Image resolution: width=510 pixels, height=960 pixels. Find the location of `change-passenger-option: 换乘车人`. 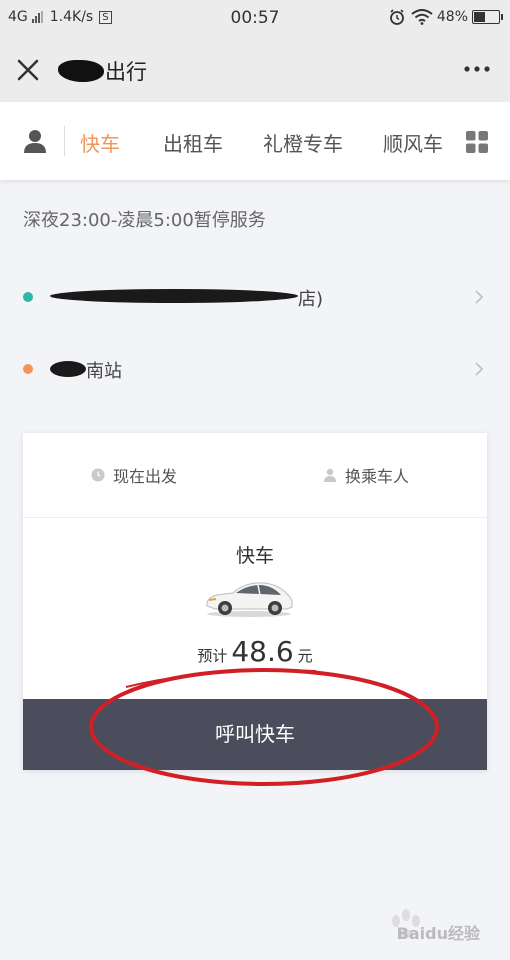

change-passenger-option: 换乘车人 is located at coordinates (366, 475).